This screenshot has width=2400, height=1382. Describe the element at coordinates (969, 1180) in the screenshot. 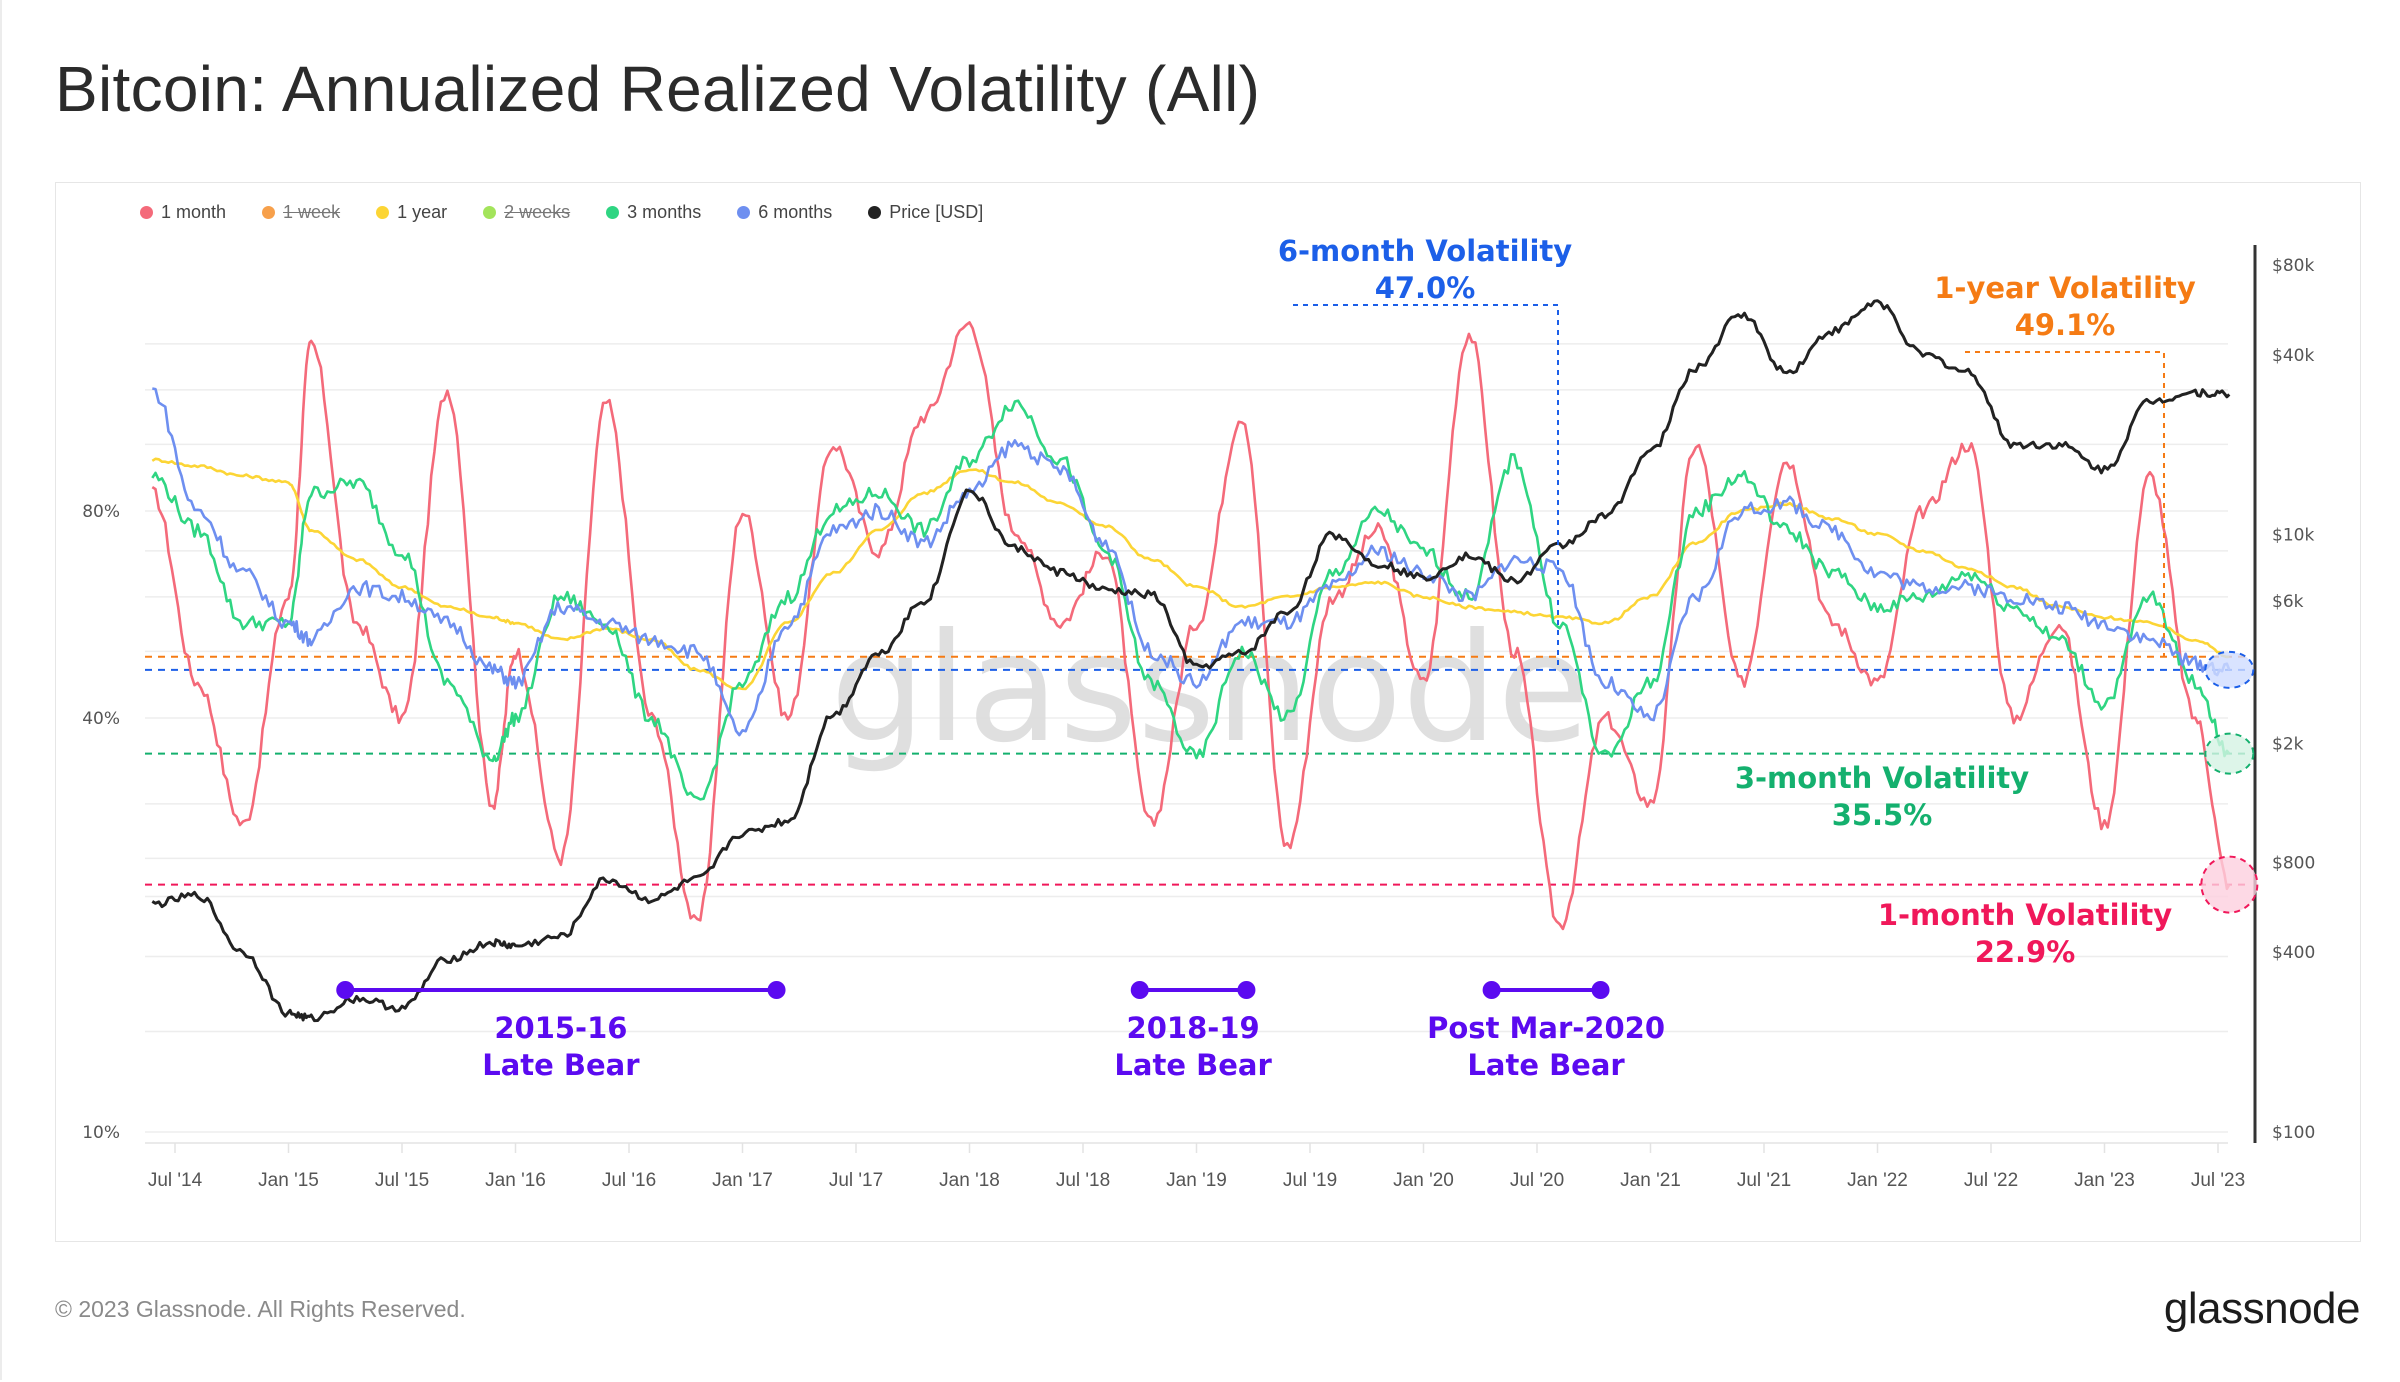

I see `x-tick-label: Jan '18` at that location.